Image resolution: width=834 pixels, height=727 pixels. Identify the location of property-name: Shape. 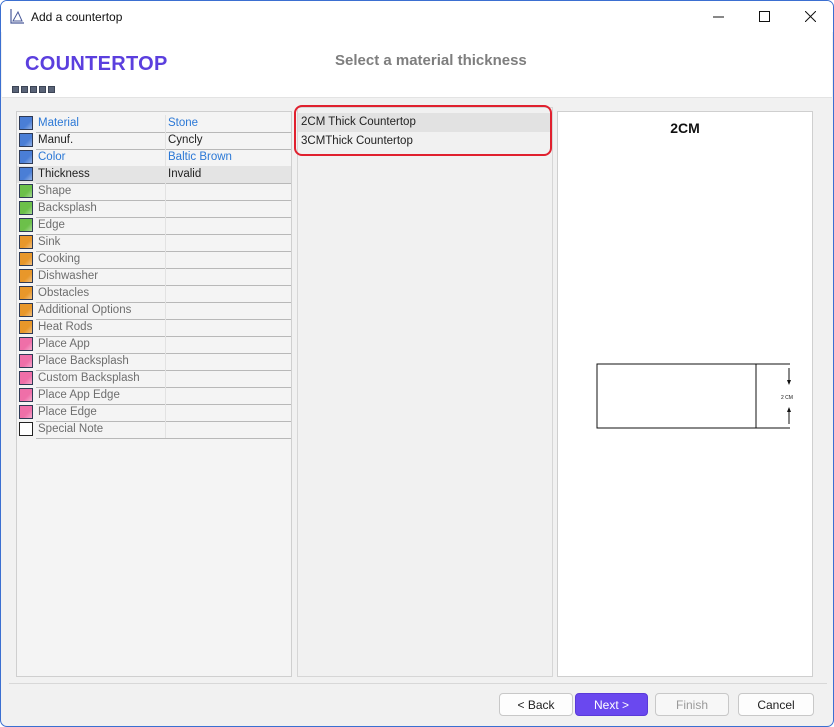
(55, 191).